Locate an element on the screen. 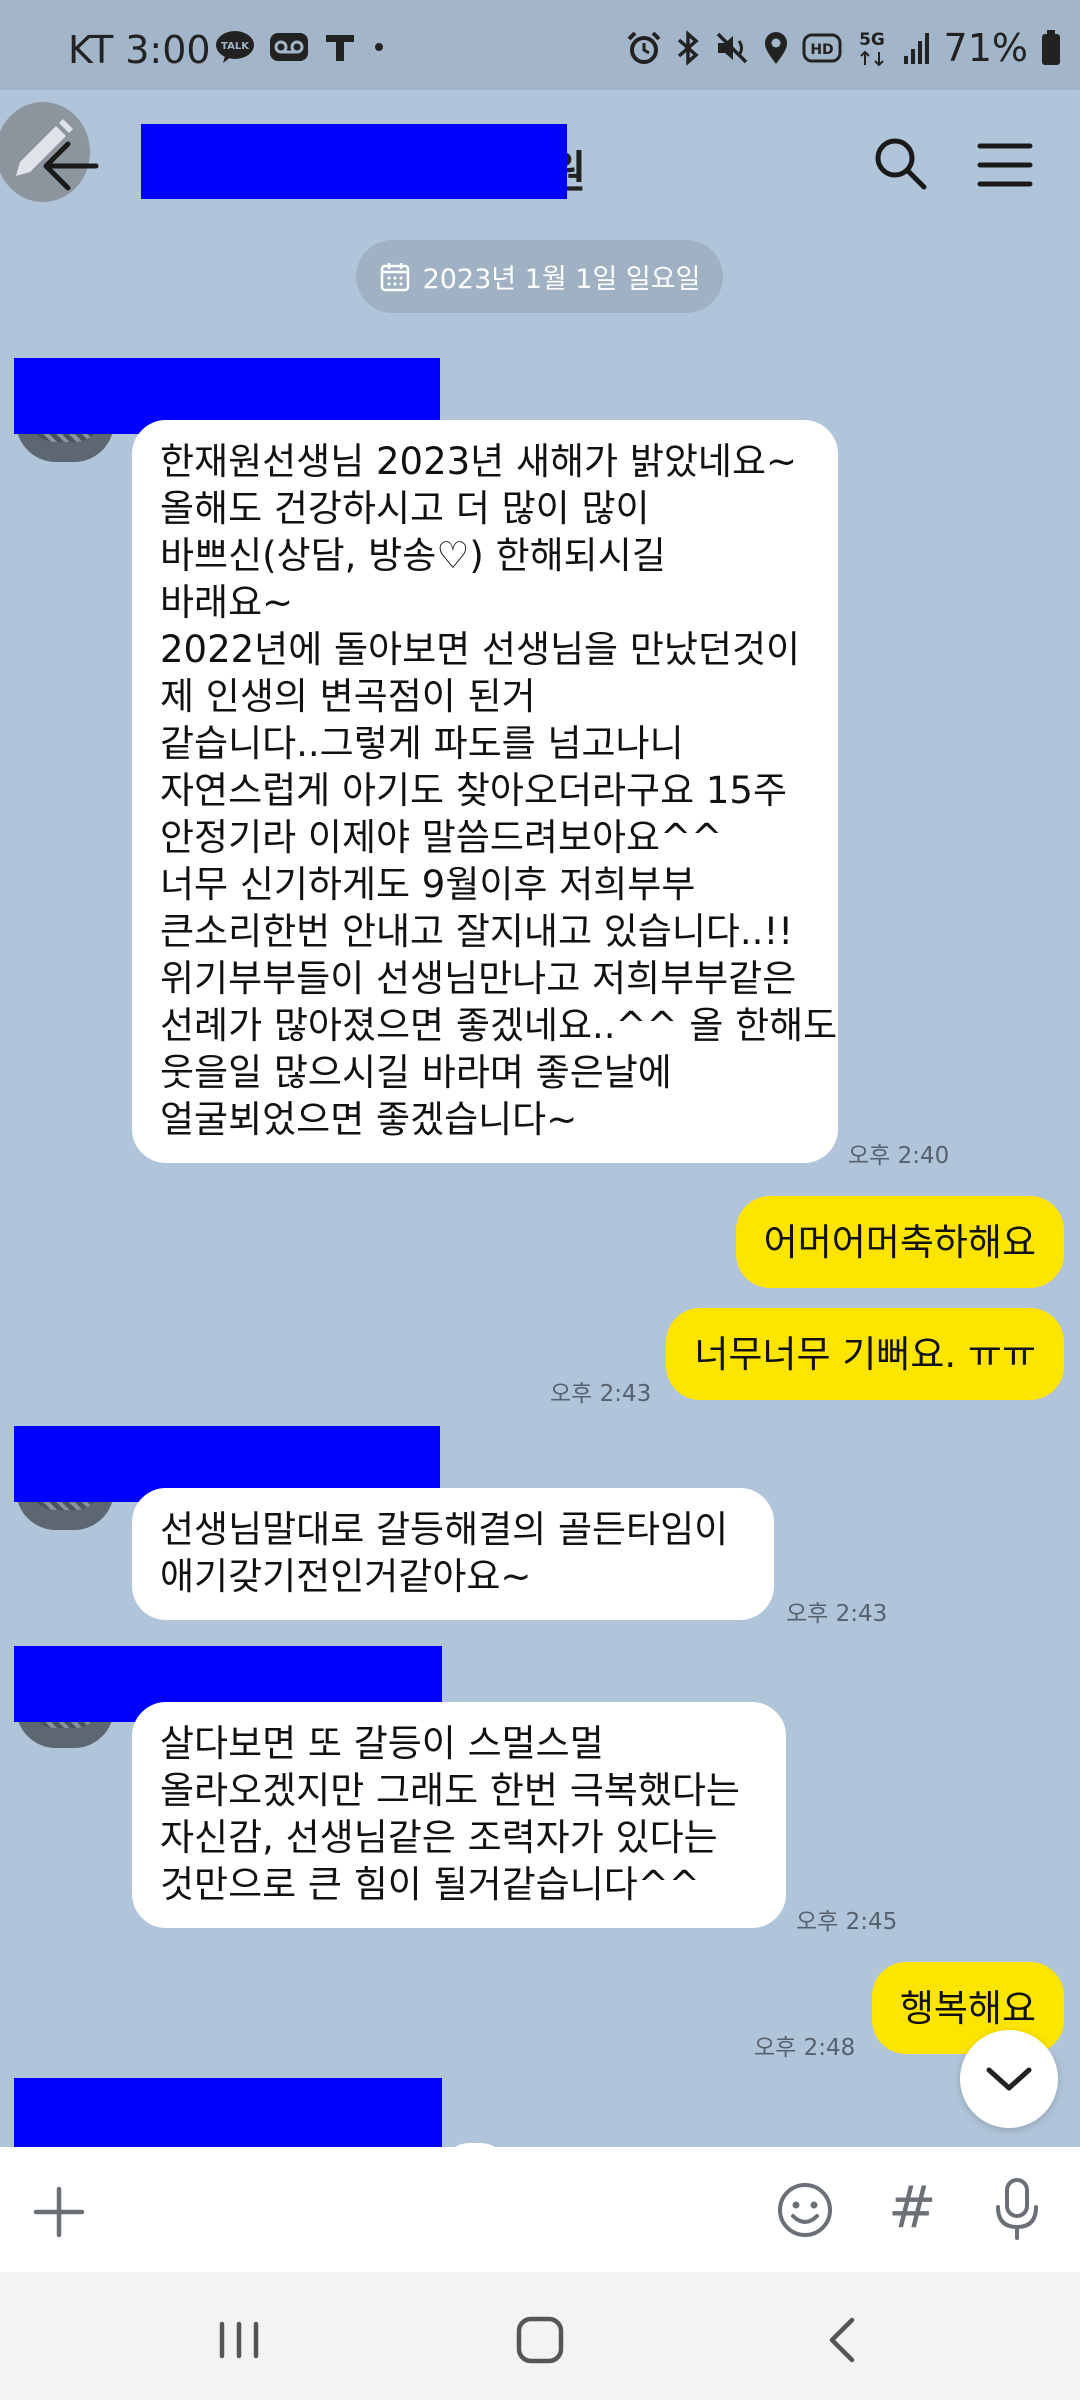 The width and height of the screenshot is (1080, 2400). message-line: 2022년에 돌아보면 선생님을 만났던것이 is located at coordinates (480, 649).